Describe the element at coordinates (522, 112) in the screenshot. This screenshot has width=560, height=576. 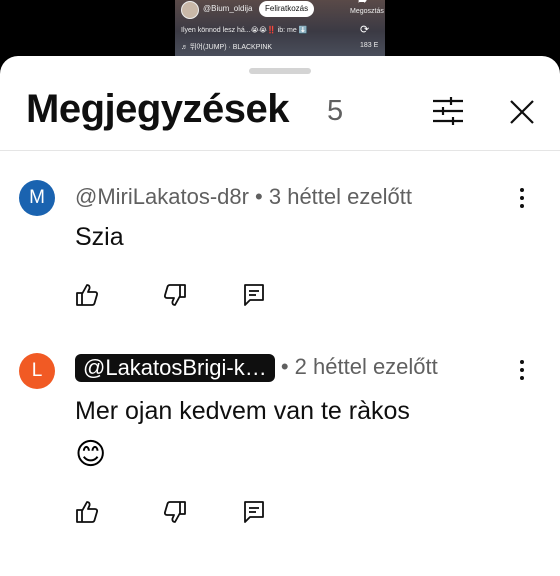
I see `close-icon` at that location.